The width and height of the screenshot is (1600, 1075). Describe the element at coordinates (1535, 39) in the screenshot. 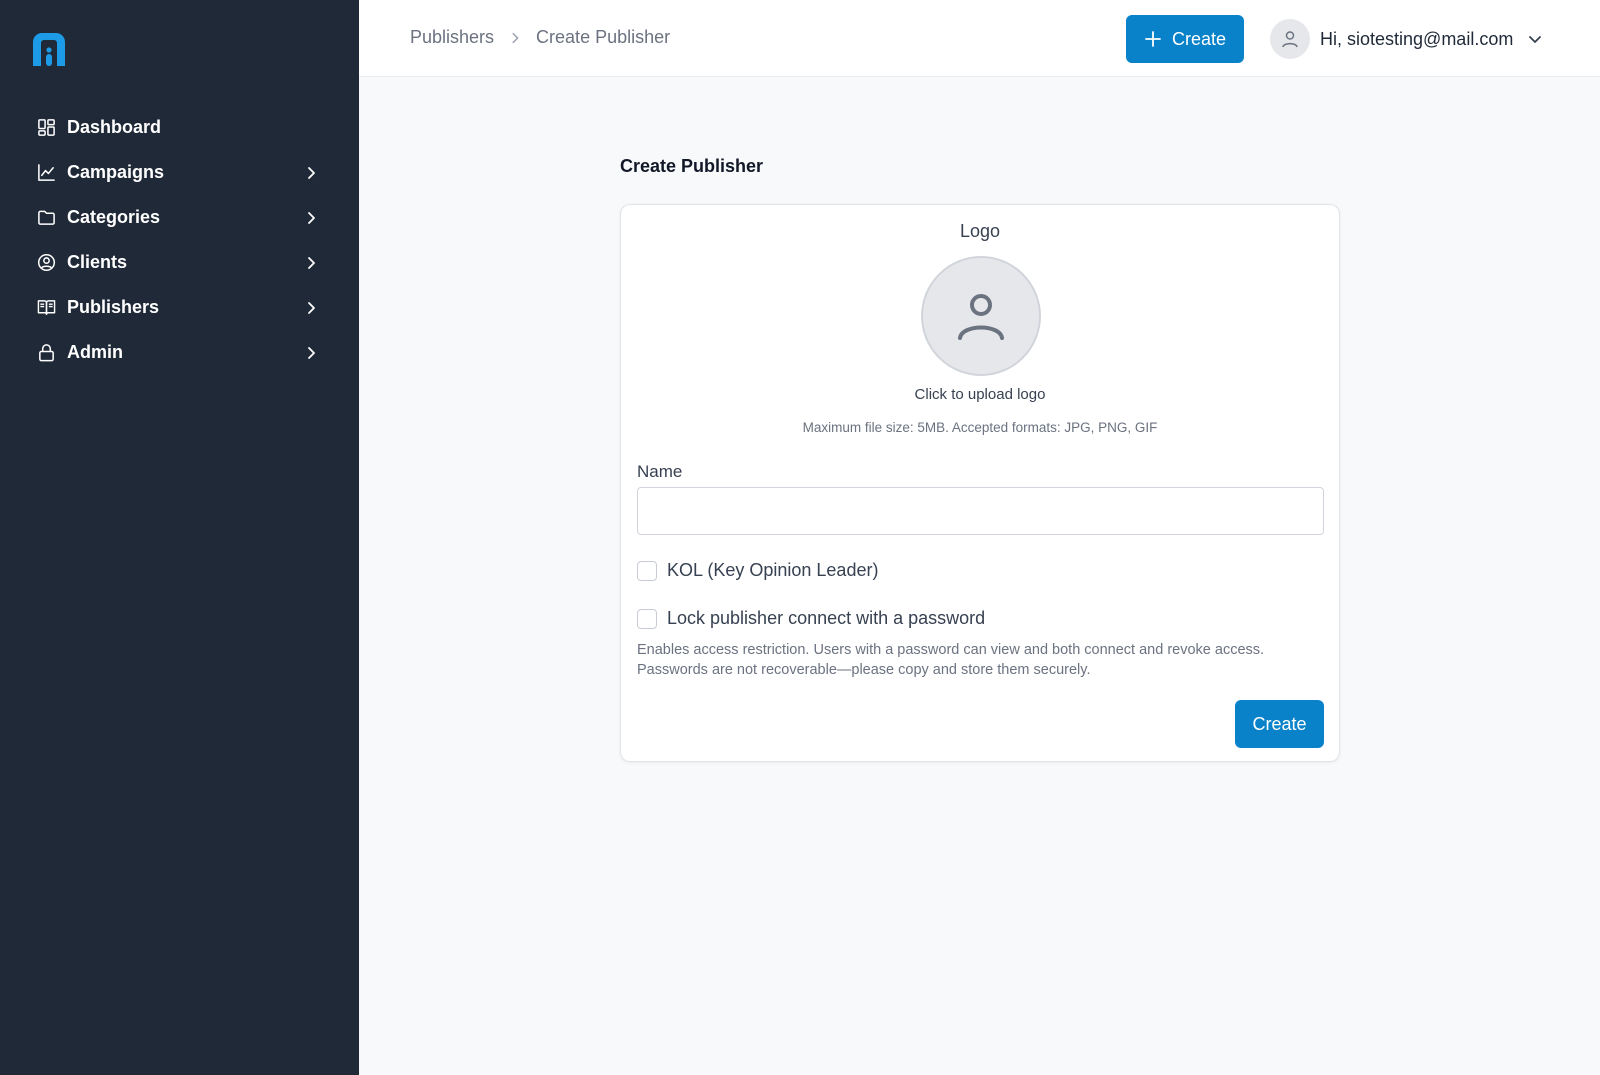

I see `chevron-down-icon` at that location.